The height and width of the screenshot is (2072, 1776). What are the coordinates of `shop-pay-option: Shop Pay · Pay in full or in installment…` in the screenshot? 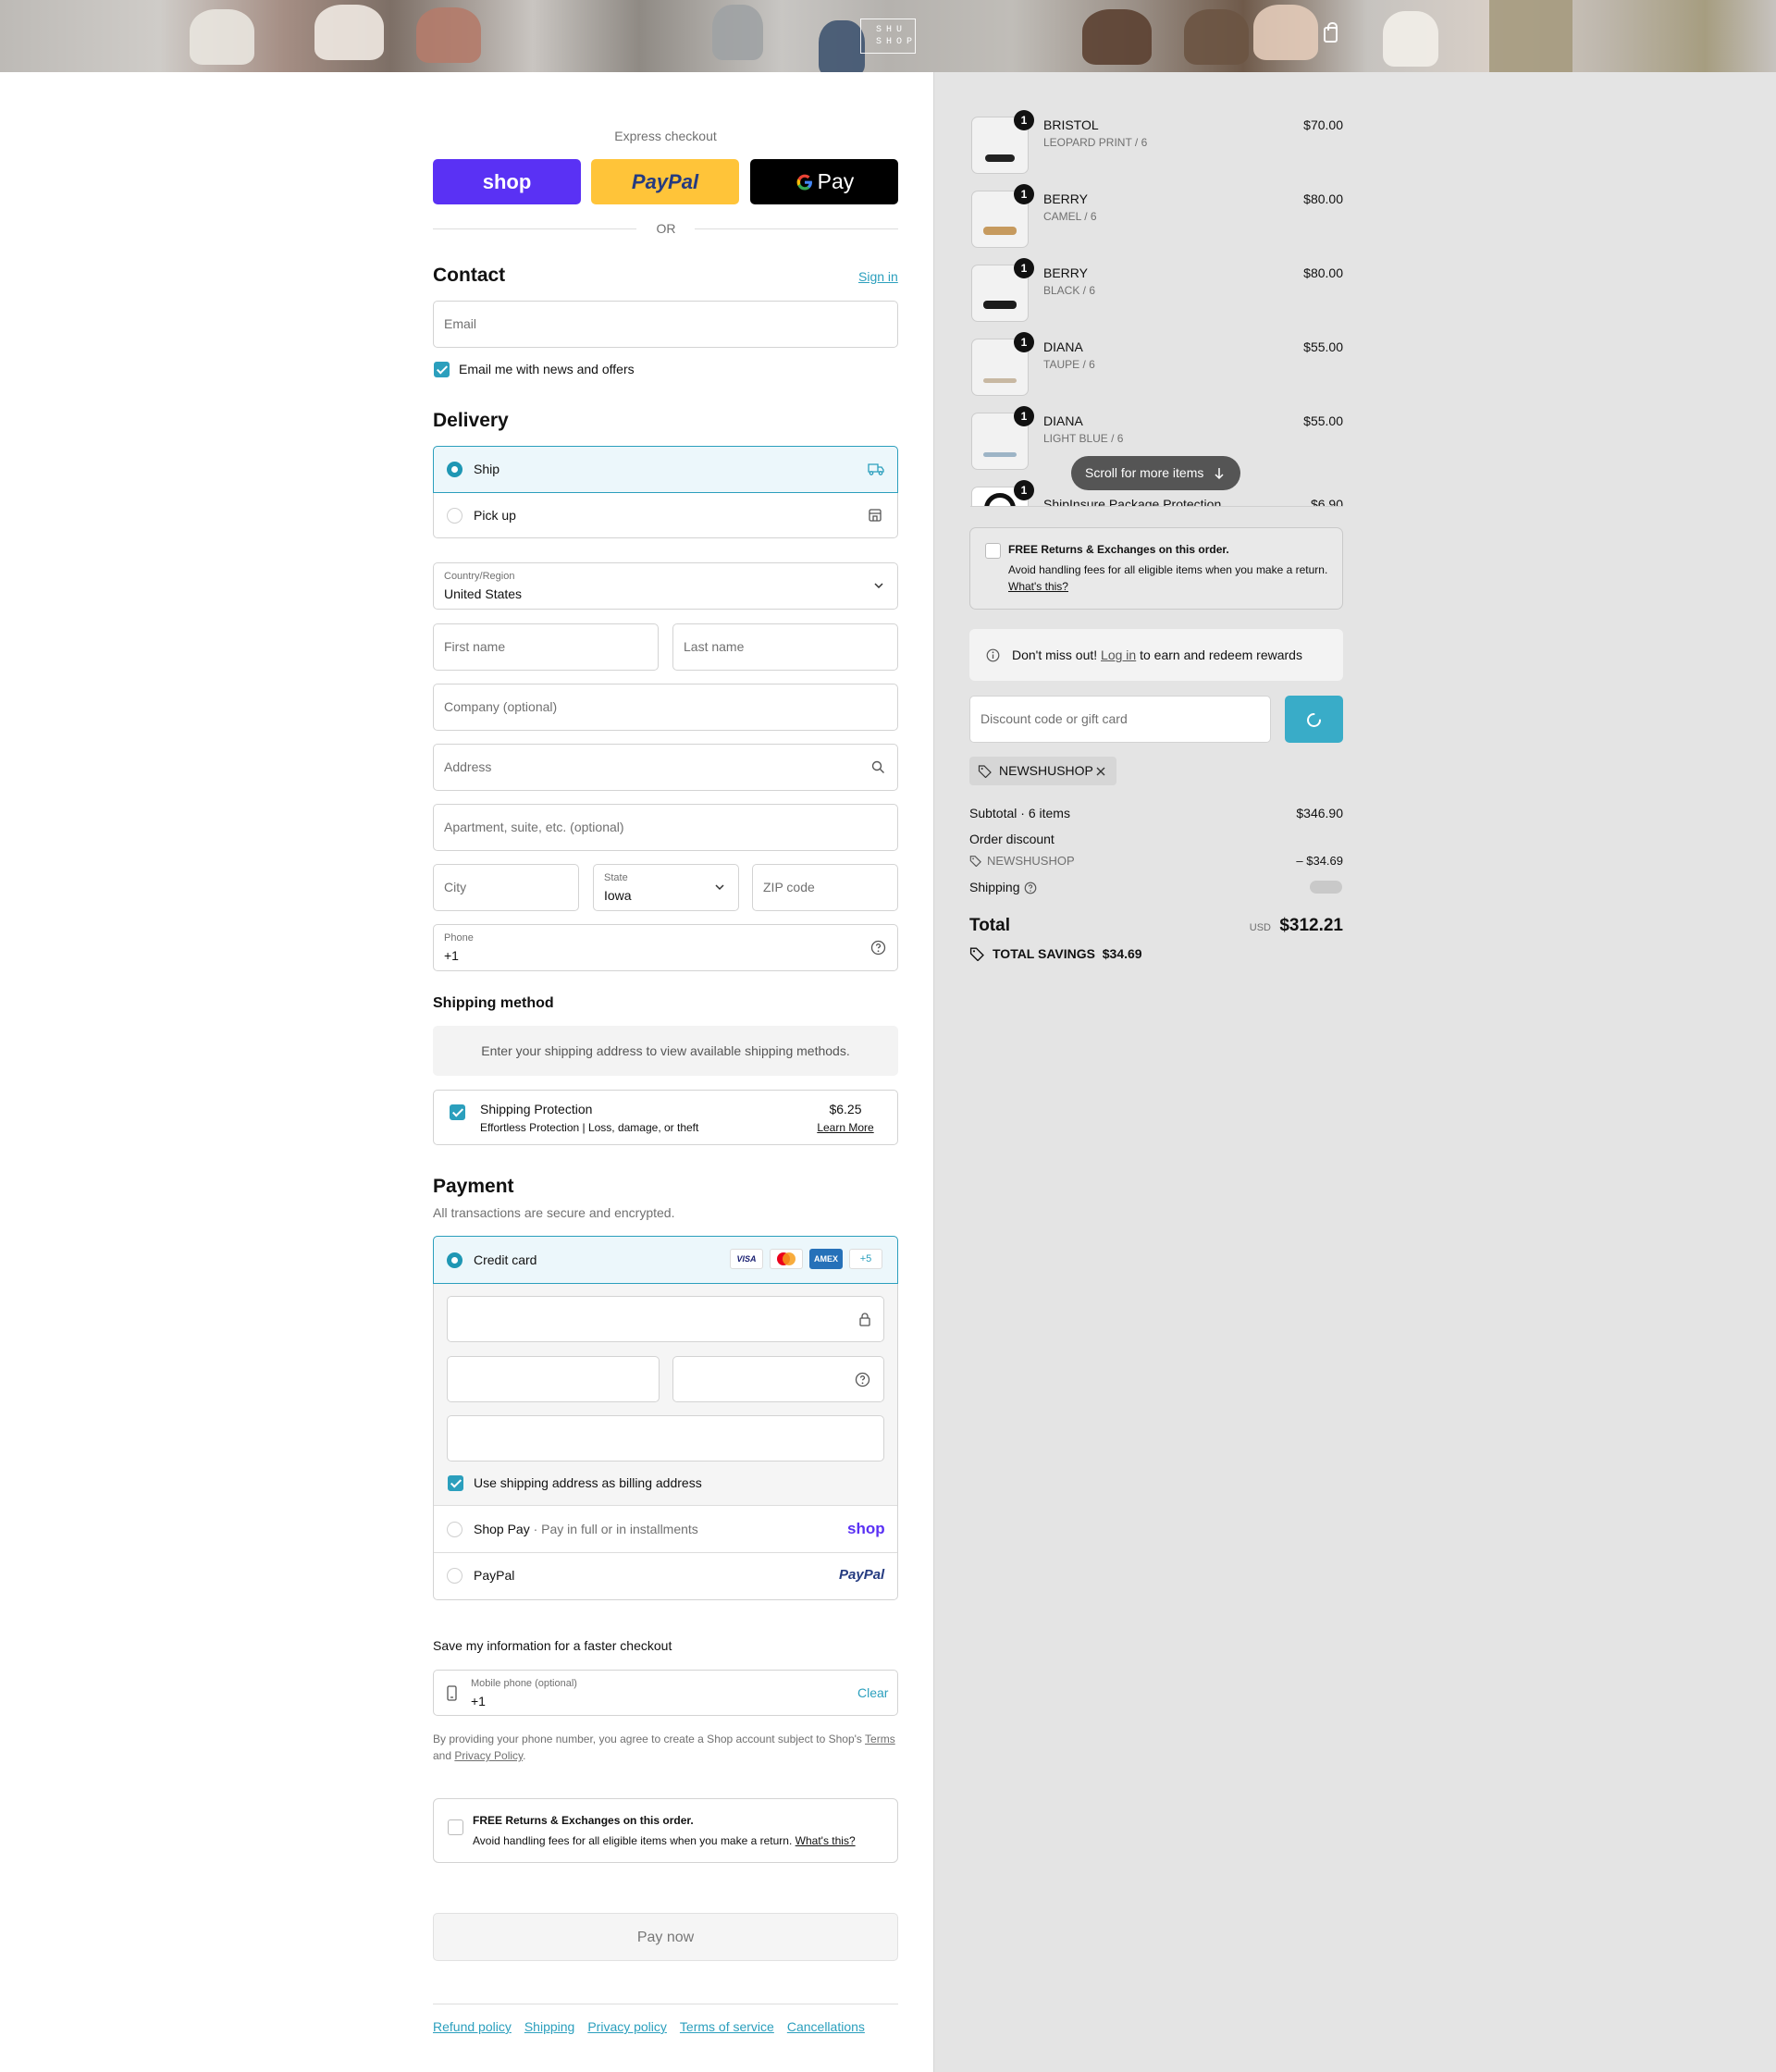 It's located at (665, 1530).